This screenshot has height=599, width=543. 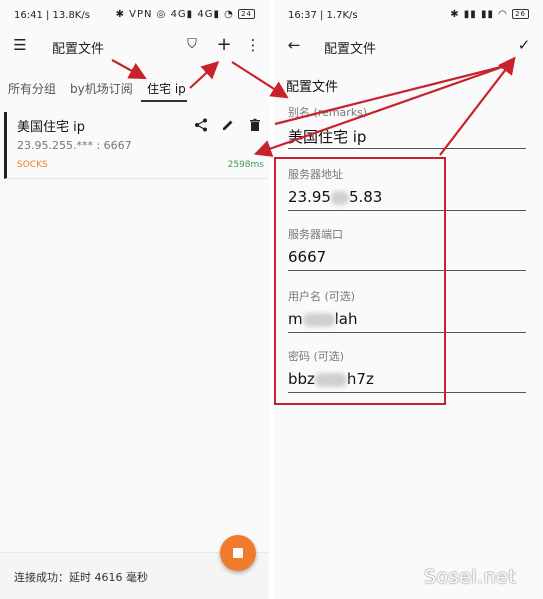 I want to click on status-icons: ✱ ▮▮ ▮▮ ◠, so click(x=479, y=14).